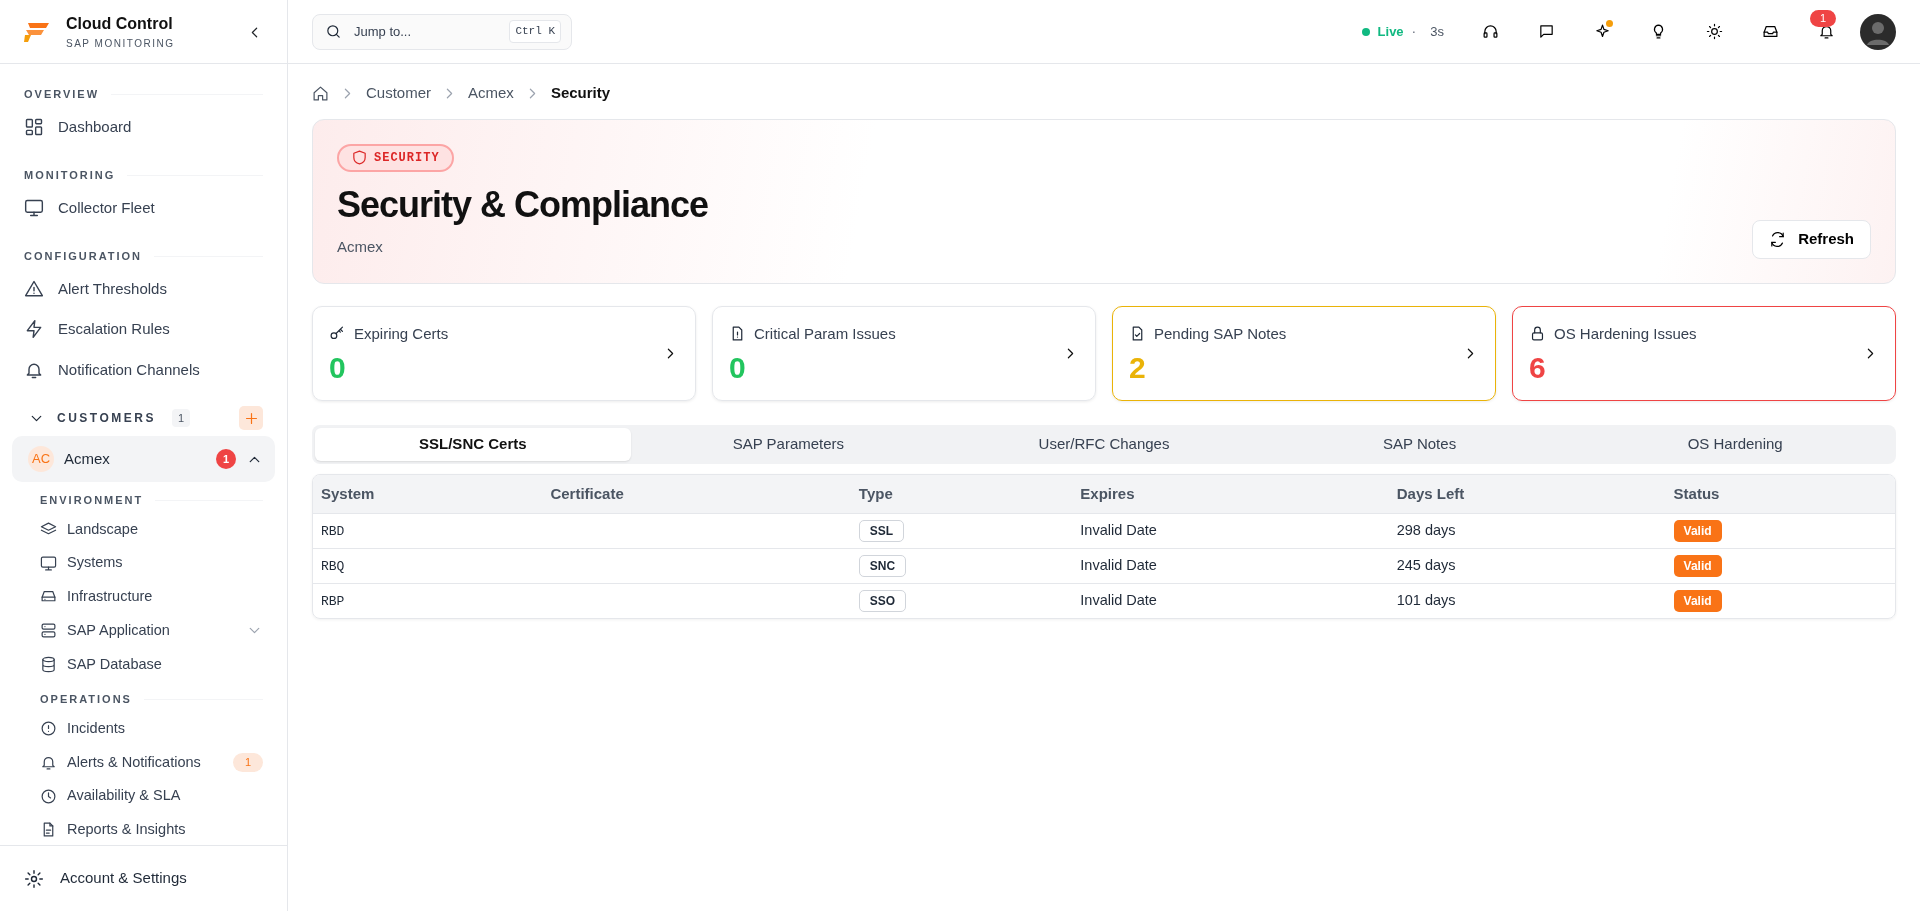 This screenshot has width=1920, height=911. Describe the element at coordinates (360, 247) in the screenshot. I see `page-subtitle: Acmex` at that location.